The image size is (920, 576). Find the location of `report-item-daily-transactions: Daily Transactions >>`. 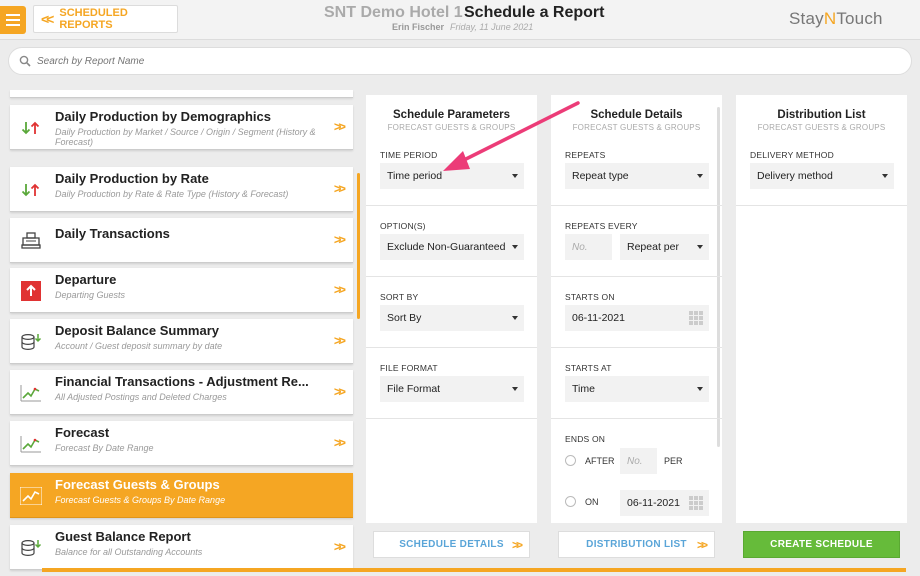

report-item-daily-transactions: Daily Transactions >> is located at coordinates (181, 240).